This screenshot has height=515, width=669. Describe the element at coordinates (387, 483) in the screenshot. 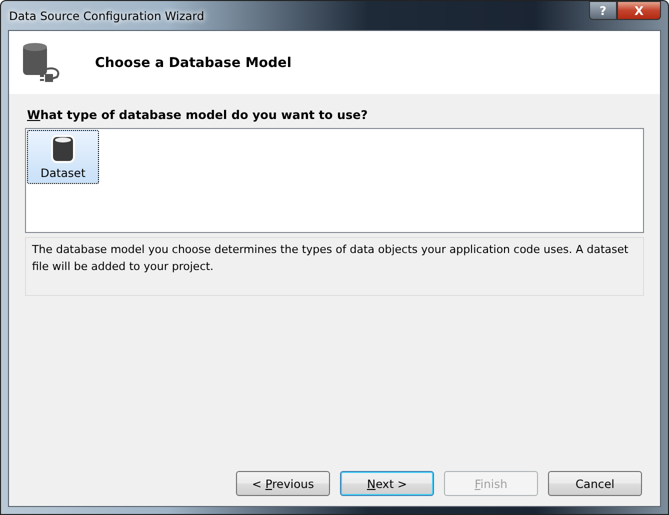

I see `wizard-button: Next >` at that location.